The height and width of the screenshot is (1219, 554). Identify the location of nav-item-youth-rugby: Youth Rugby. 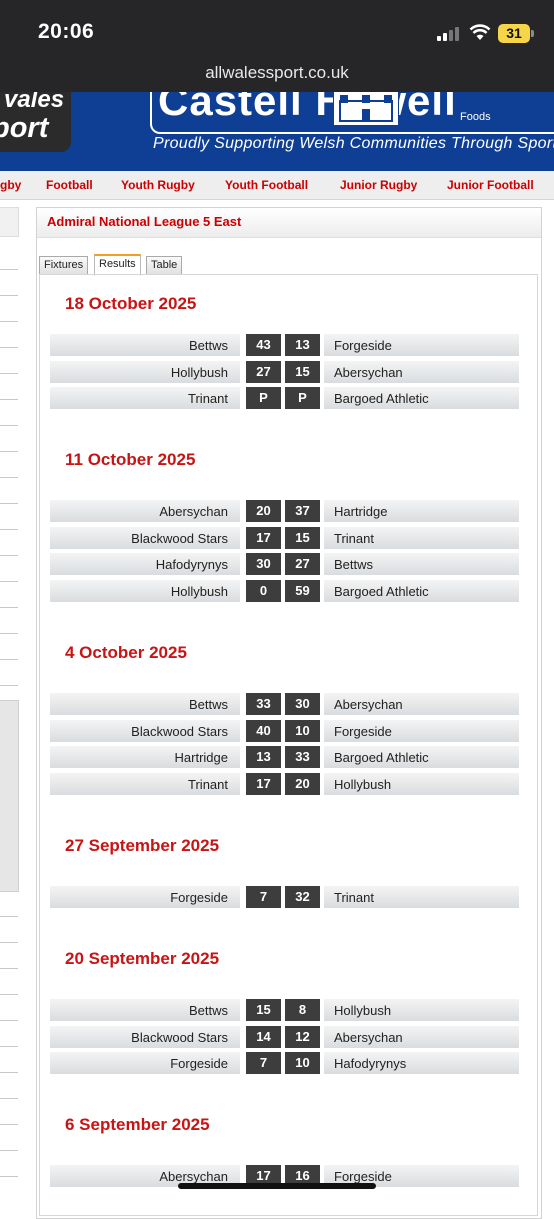
(158, 185).